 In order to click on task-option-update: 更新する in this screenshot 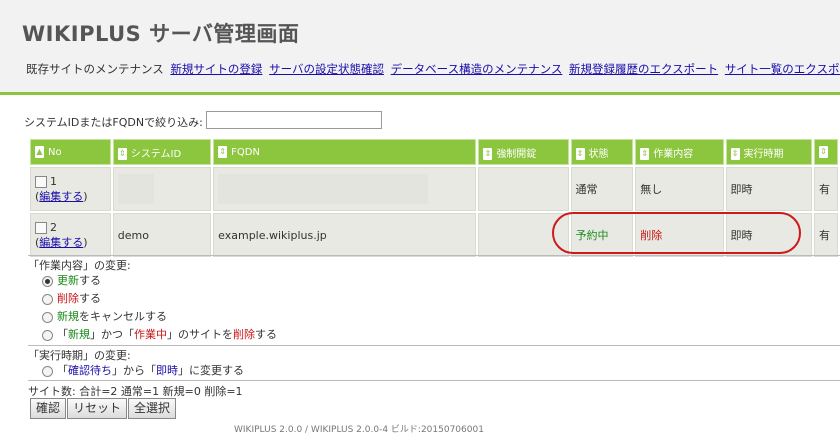, I will do `click(159, 281)`.